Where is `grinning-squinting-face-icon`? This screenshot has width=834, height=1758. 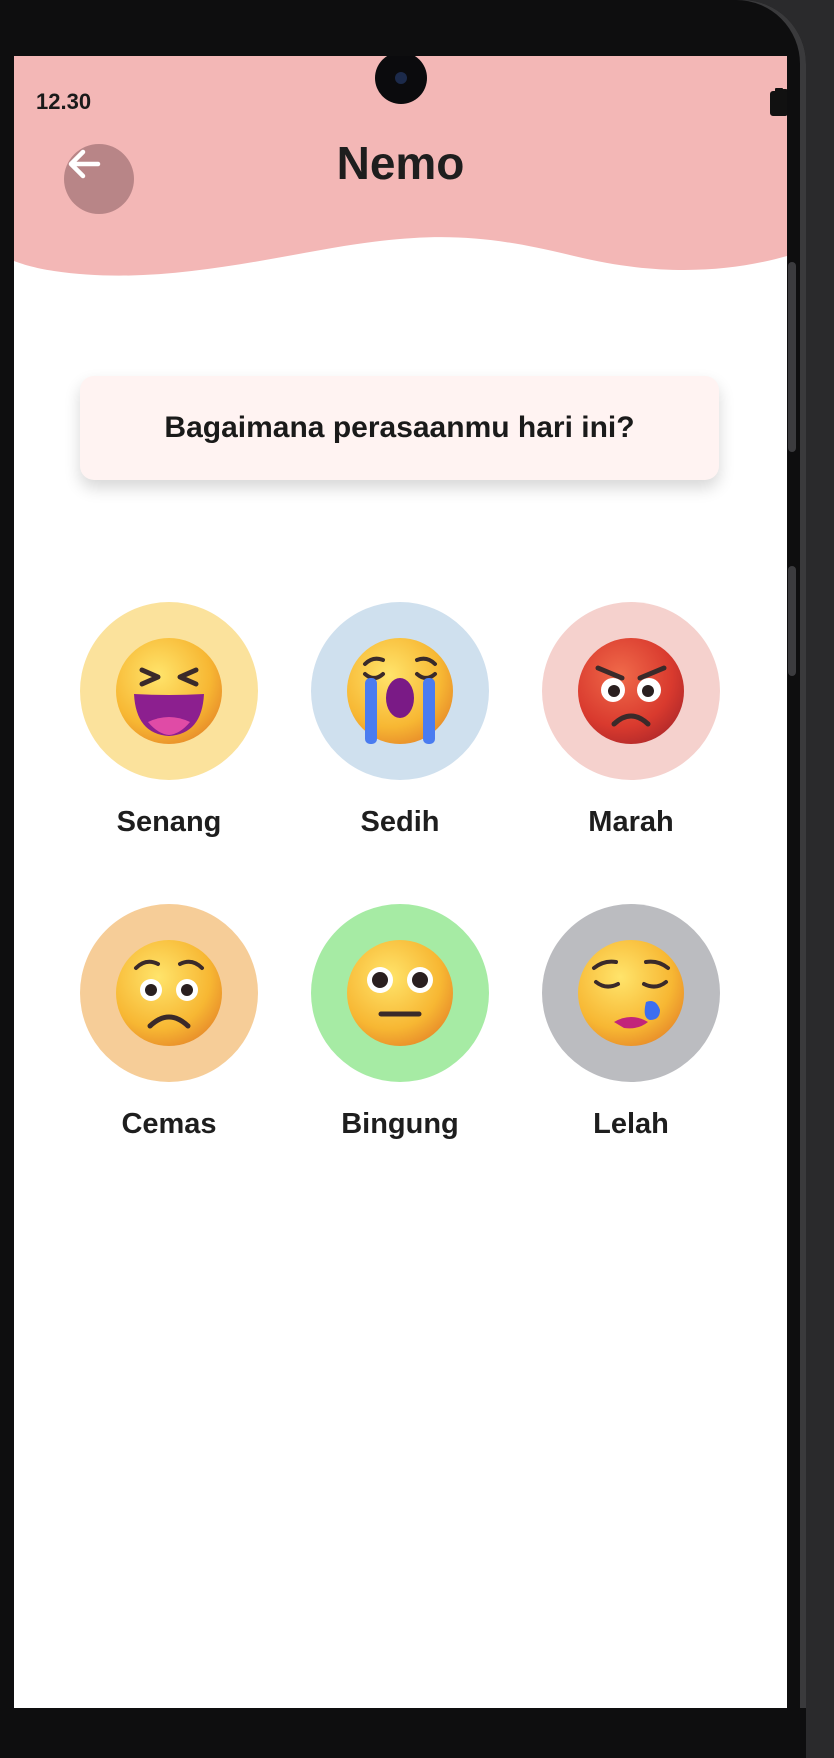
grinning-squinting-face-icon is located at coordinates (169, 691).